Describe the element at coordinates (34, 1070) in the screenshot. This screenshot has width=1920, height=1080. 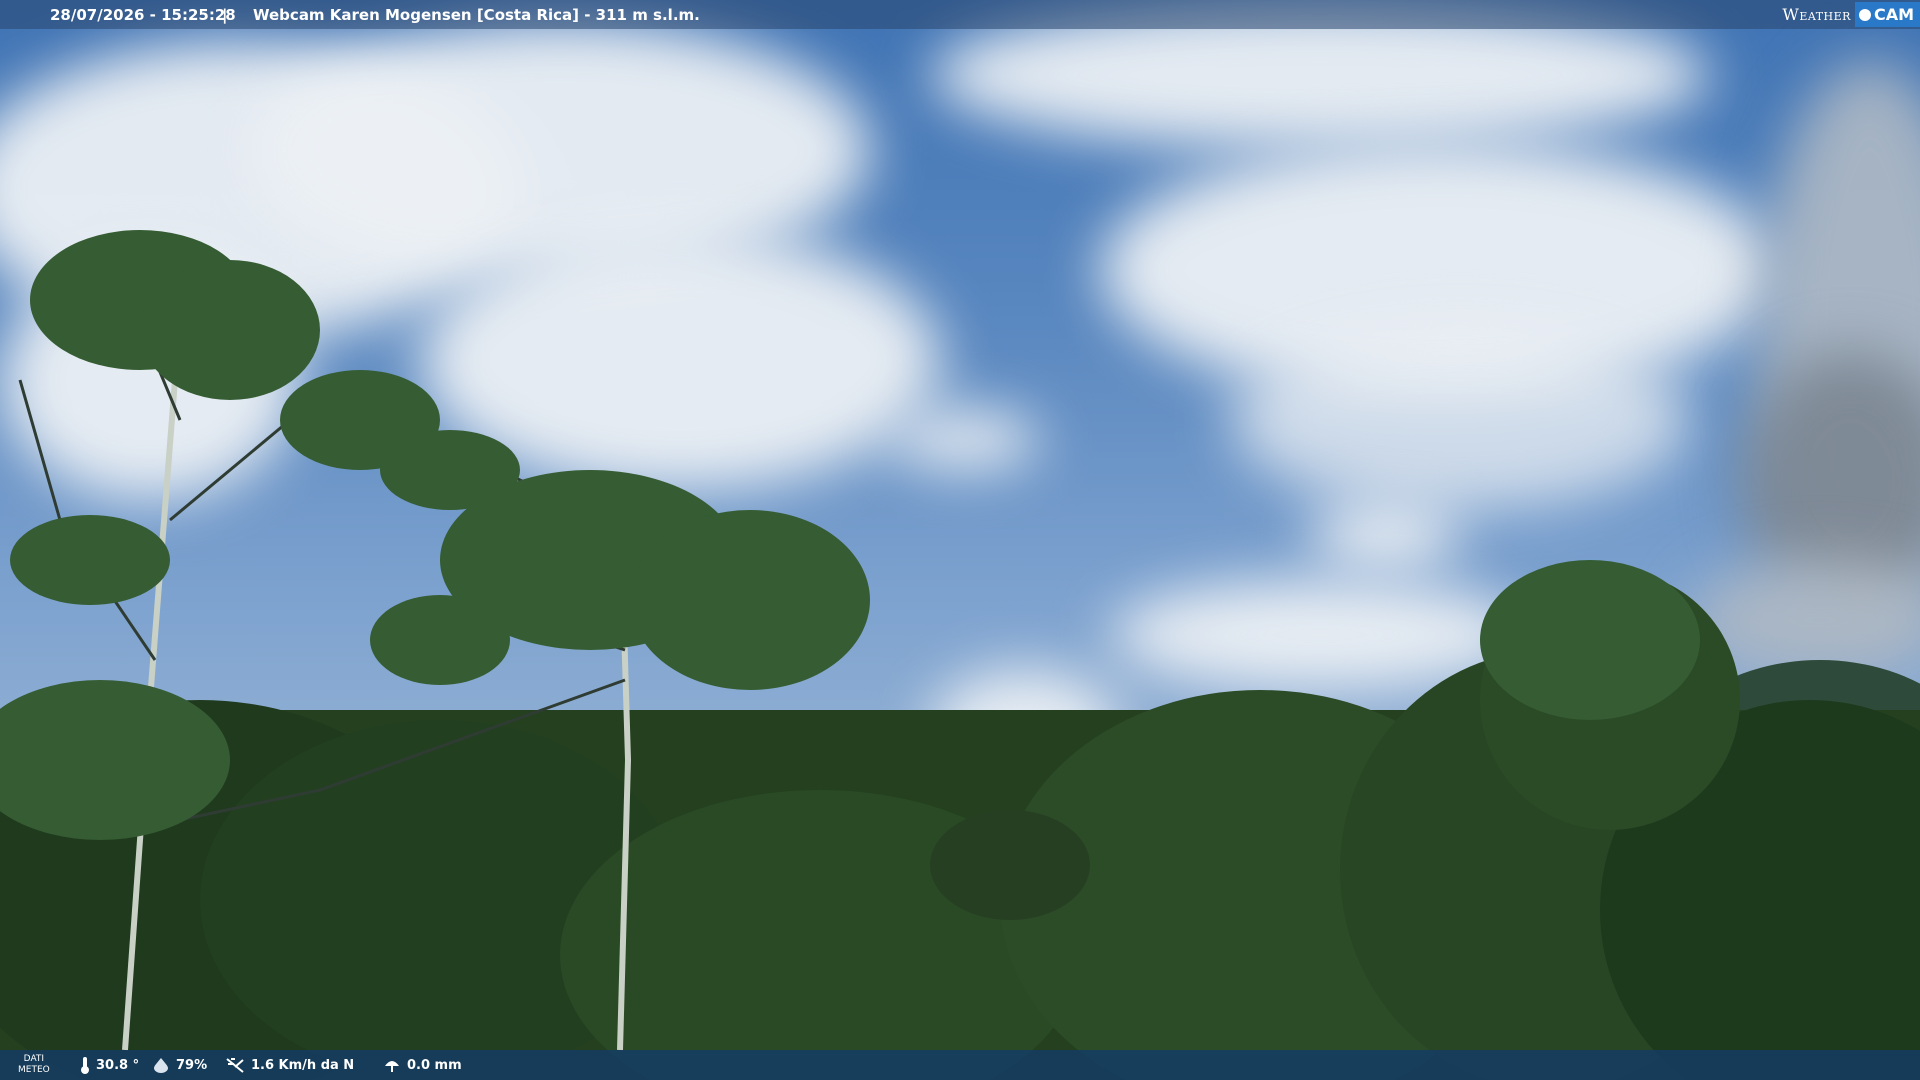
I see `weather-data-label-line2: METEO` at that location.